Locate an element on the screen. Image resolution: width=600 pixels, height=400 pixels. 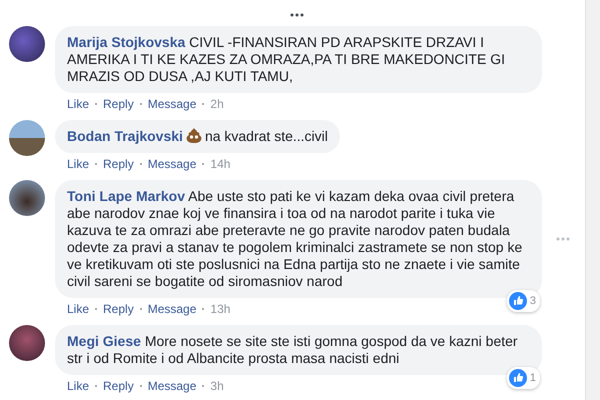
commenter-name: Toni Lape Markov is located at coordinates (126, 196).